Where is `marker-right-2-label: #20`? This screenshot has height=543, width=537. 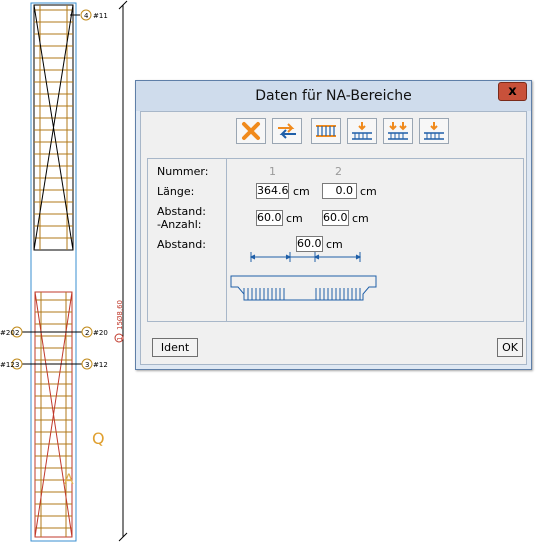 marker-right-2-label: #20 is located at coordinates (100, 333).